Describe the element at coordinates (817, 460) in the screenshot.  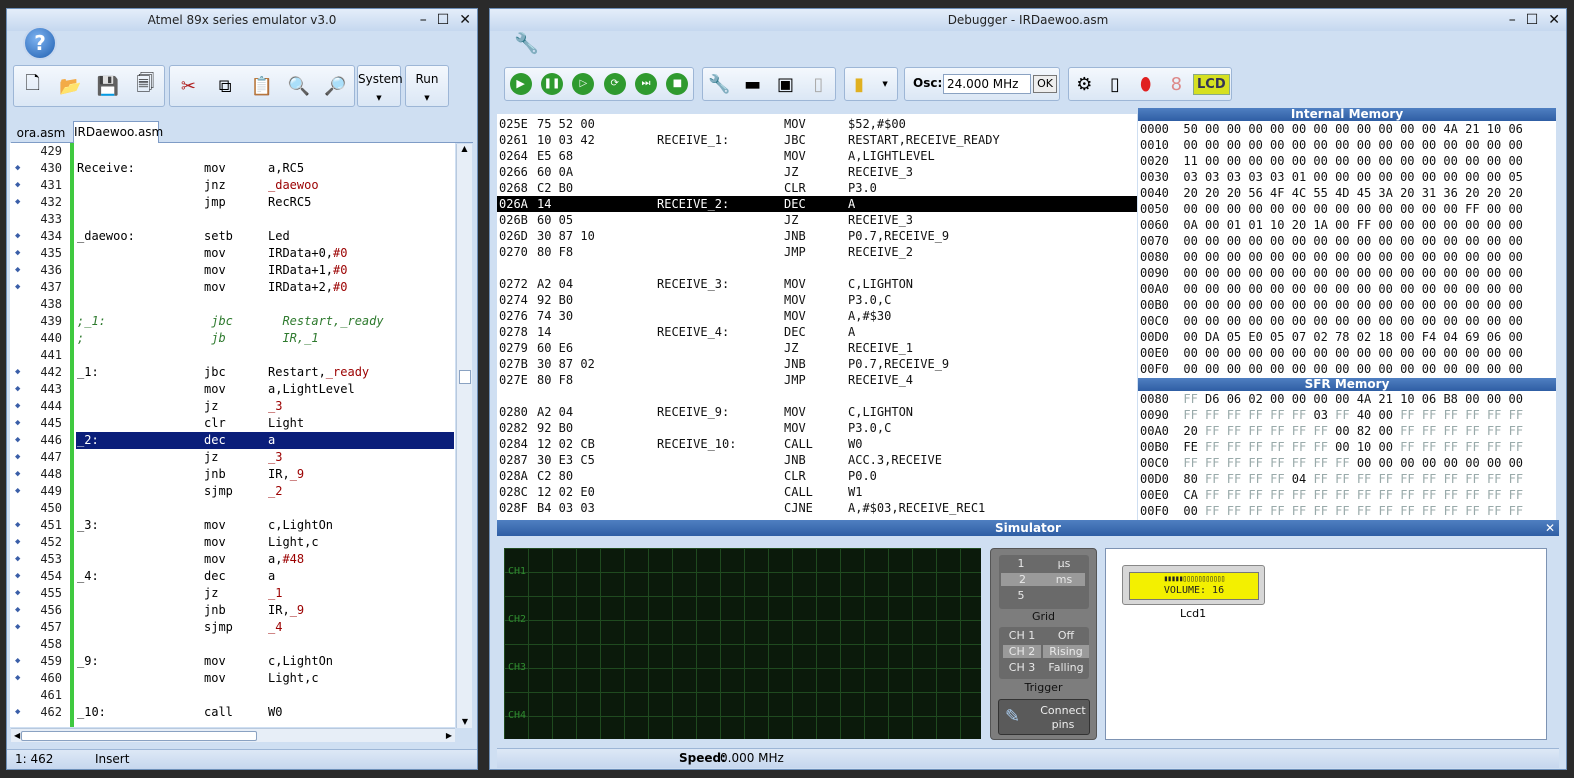
I see `disasm-line: 0287 30 E3 C5 JNB ACC.3,RECEIVE` at that location.